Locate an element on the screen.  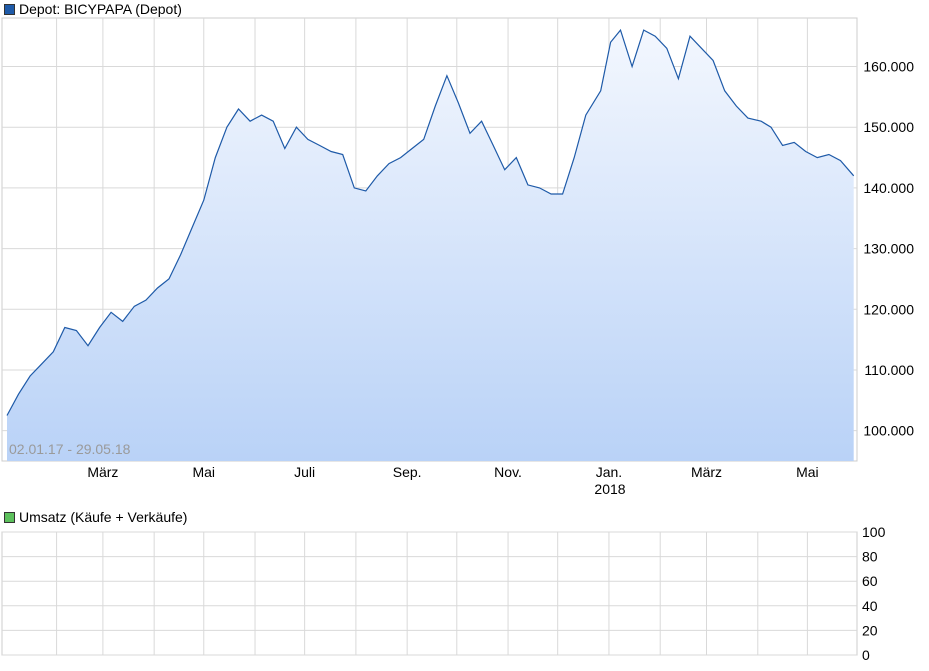
price-x-tick-label: Sep. is located at coordinates (407, 472).